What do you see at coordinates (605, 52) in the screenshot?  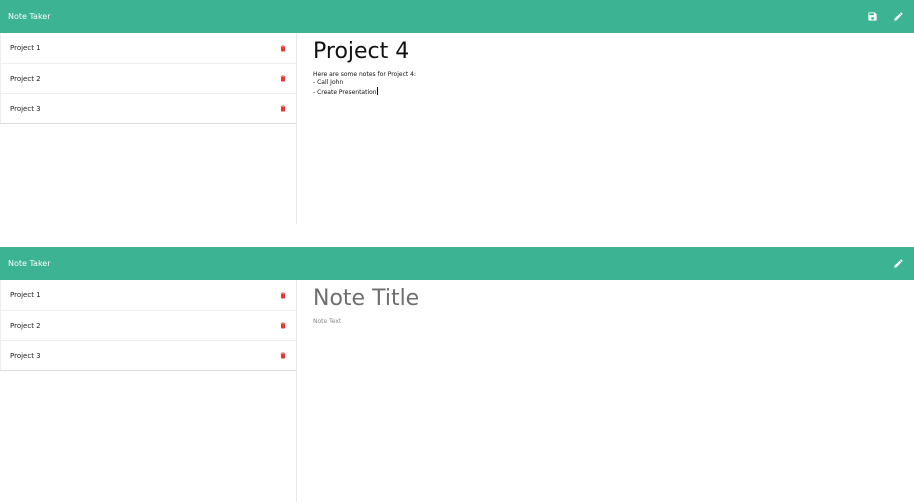 I see `note-title-input: Project 4` at bounding box center [605, 52].